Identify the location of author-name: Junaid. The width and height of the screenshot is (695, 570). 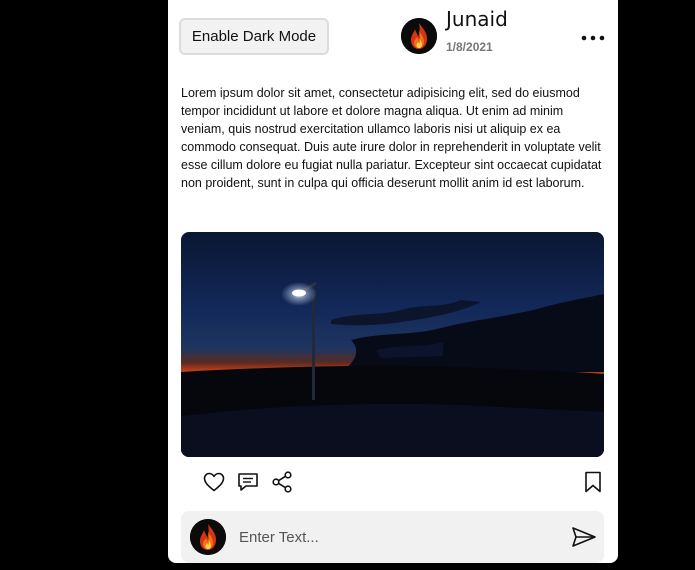
(477, 19).